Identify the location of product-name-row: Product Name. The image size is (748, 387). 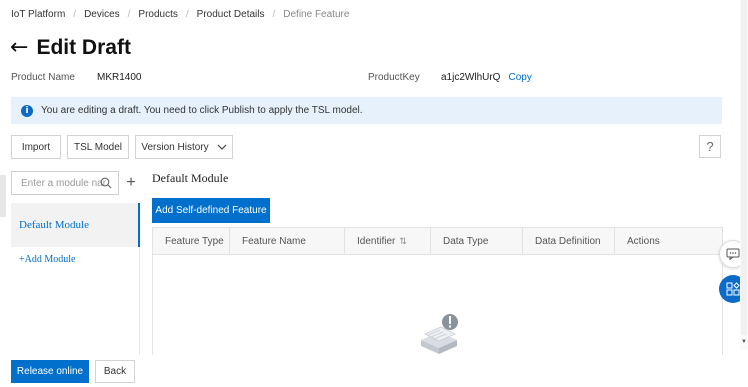
(43, 77).